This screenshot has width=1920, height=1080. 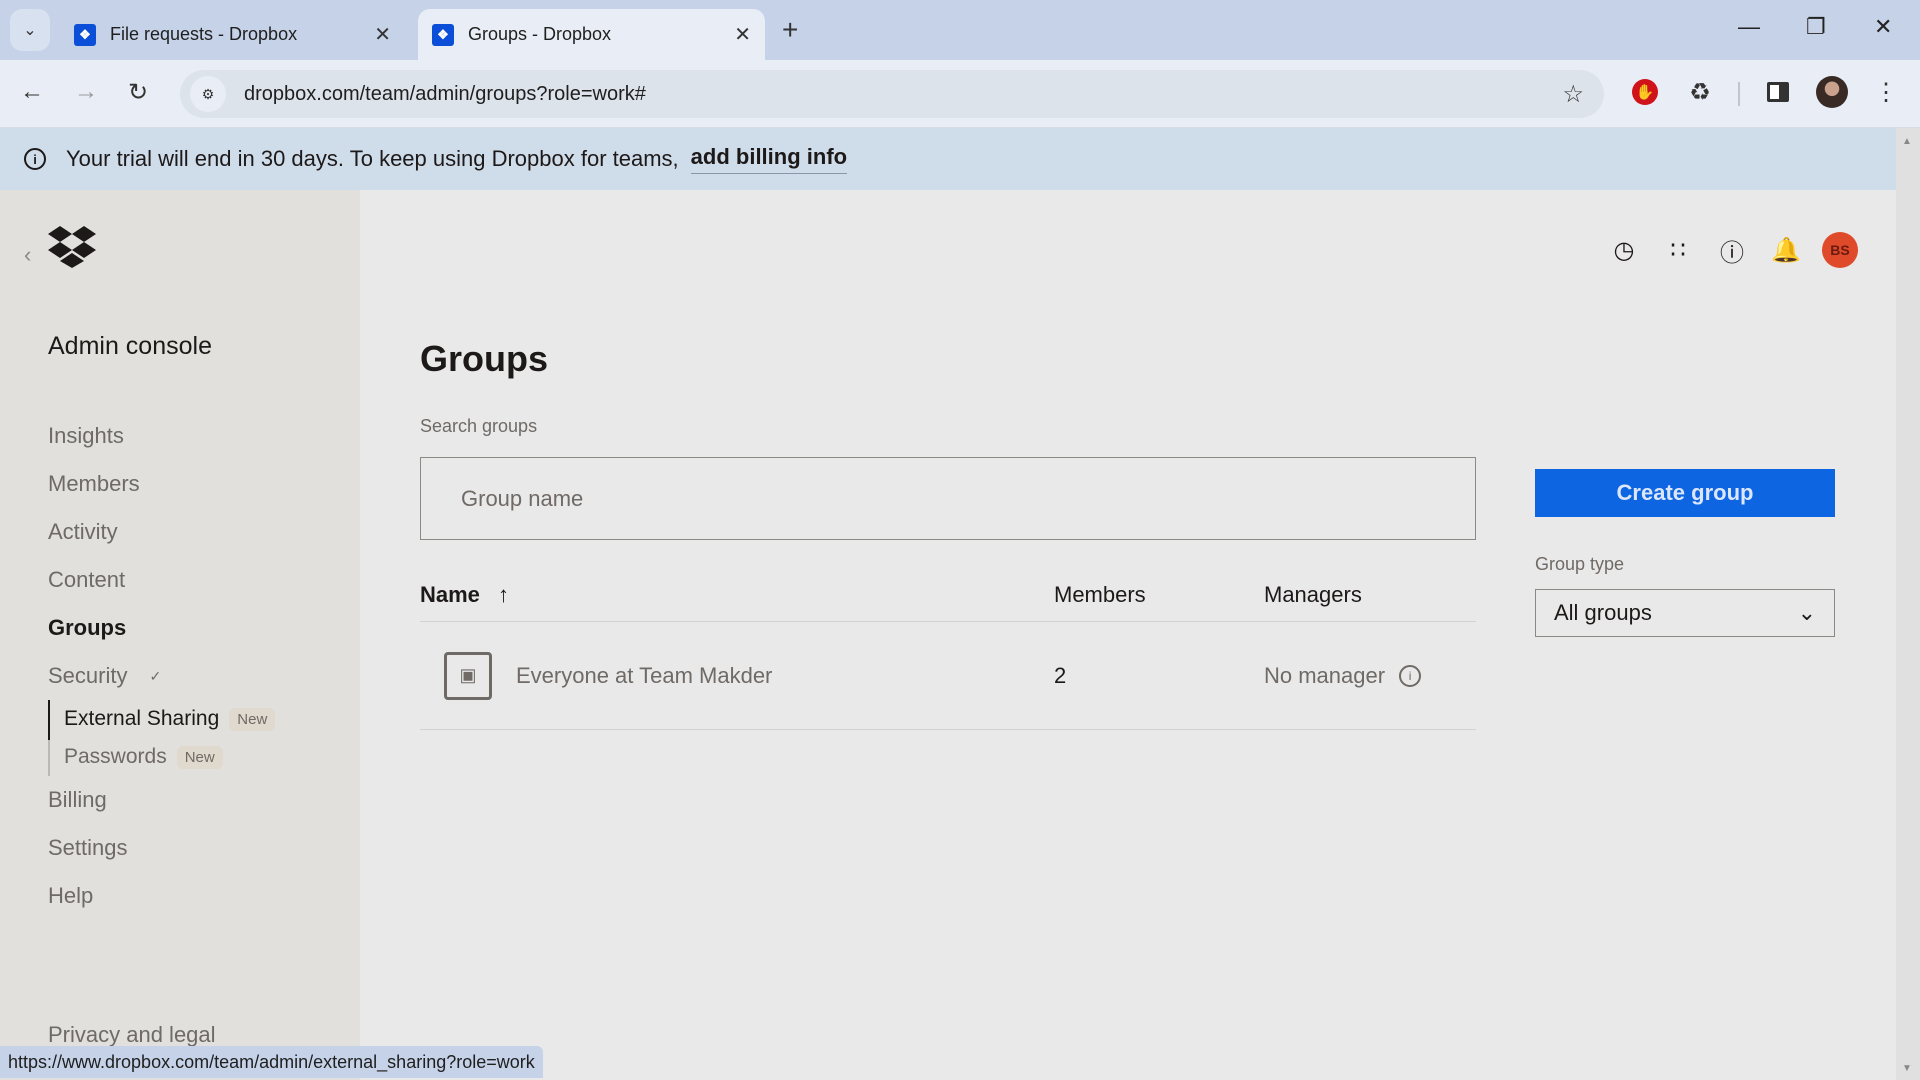 What do you see at coordinates (169, 757) in the screenshot?
I see `sidebar-item-passwords: Passwords New` at bounding box center [169, 757].